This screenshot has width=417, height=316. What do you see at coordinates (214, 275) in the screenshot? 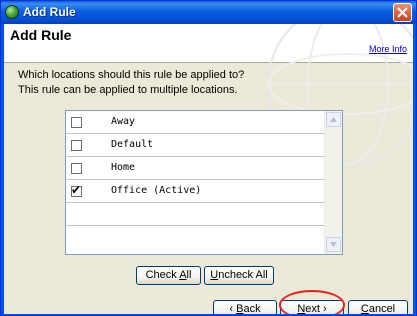
I see `uncheck-all-accesskey: U` at bounding box center [214, 275].